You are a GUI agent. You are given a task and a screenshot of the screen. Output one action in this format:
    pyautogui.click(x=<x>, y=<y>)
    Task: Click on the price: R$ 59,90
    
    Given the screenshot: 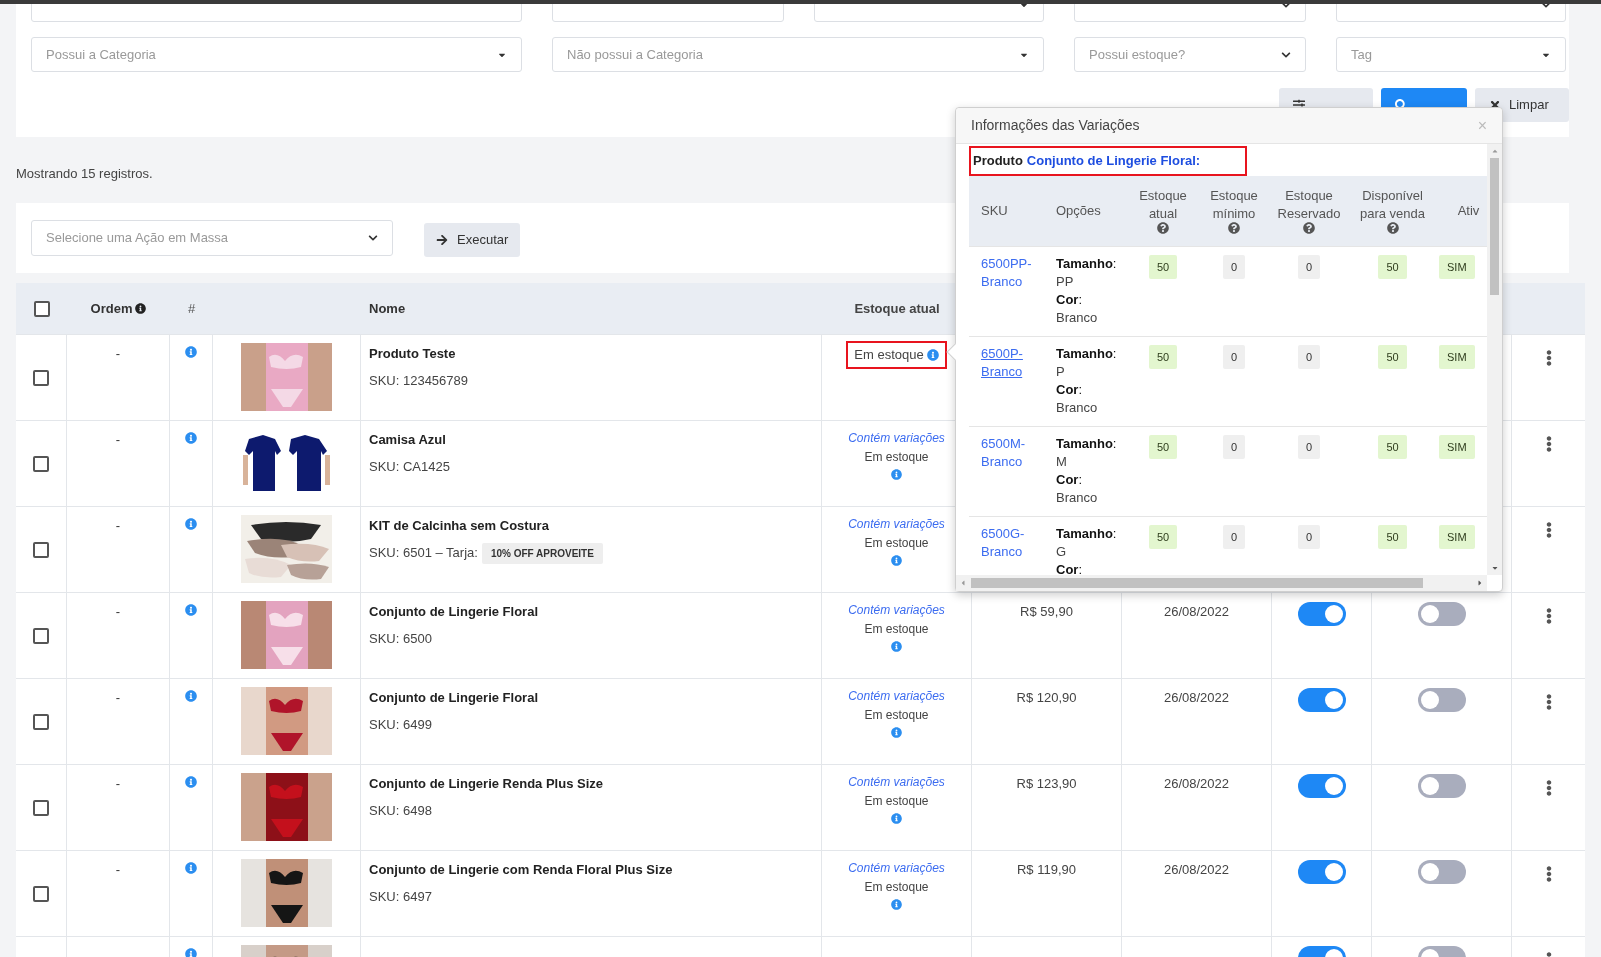 What is the action you would take?
    pyautogui.click(x=1046, y=612)
    